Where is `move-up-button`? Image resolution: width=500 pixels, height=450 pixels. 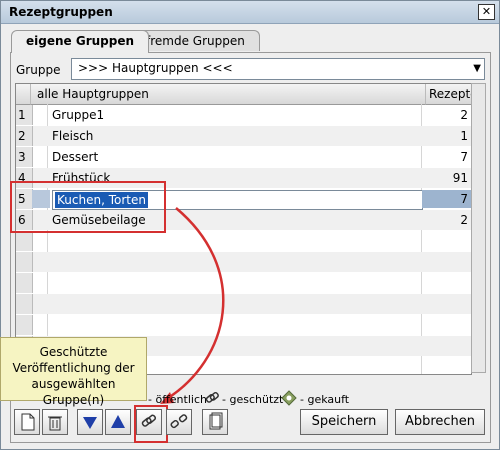
move-up-button is located at coordinates (118, 422).